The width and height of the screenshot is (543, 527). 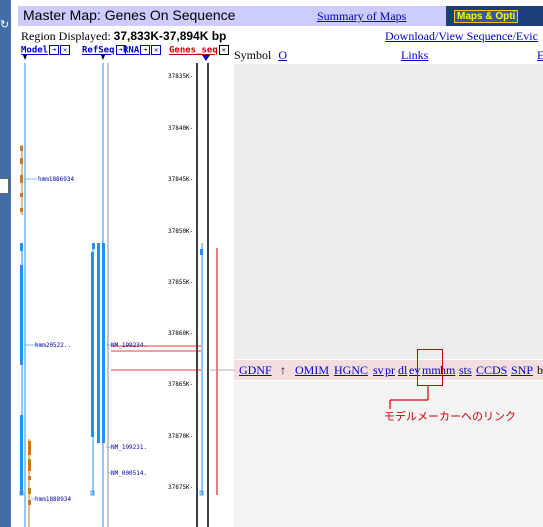 I want to click on gene-symbol-link: GDNF, so click(x=255, y=370).